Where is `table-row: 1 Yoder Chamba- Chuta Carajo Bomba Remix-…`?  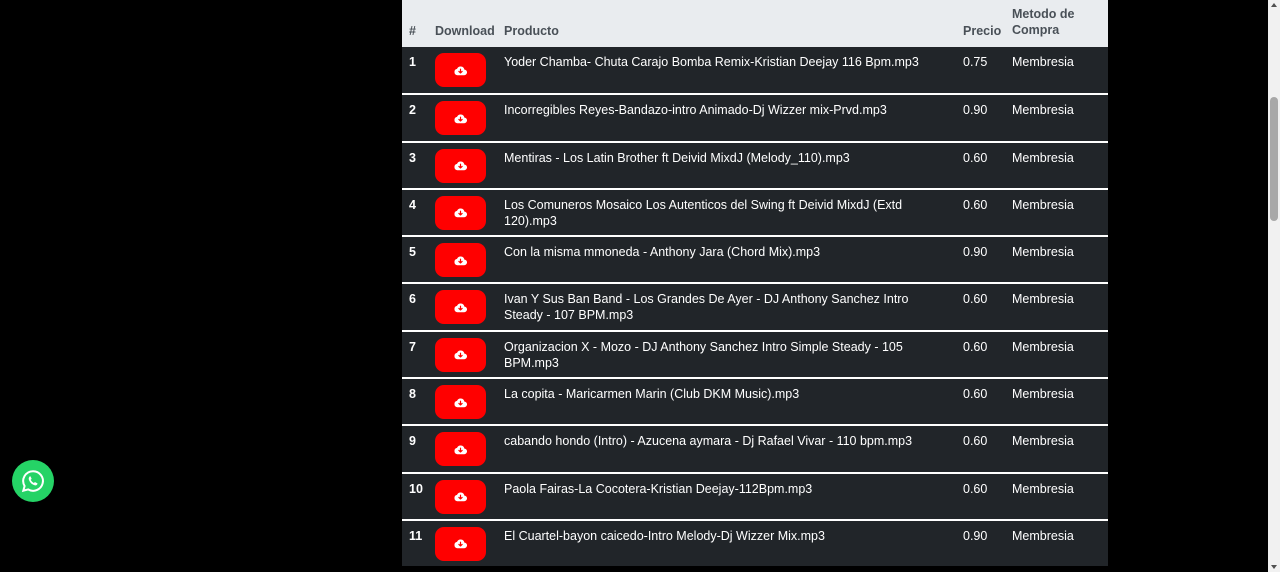
table-row: 1 Yoder Chamba- Chuta Carajo Bomba Remix-… is located at coordinates (755, 70).